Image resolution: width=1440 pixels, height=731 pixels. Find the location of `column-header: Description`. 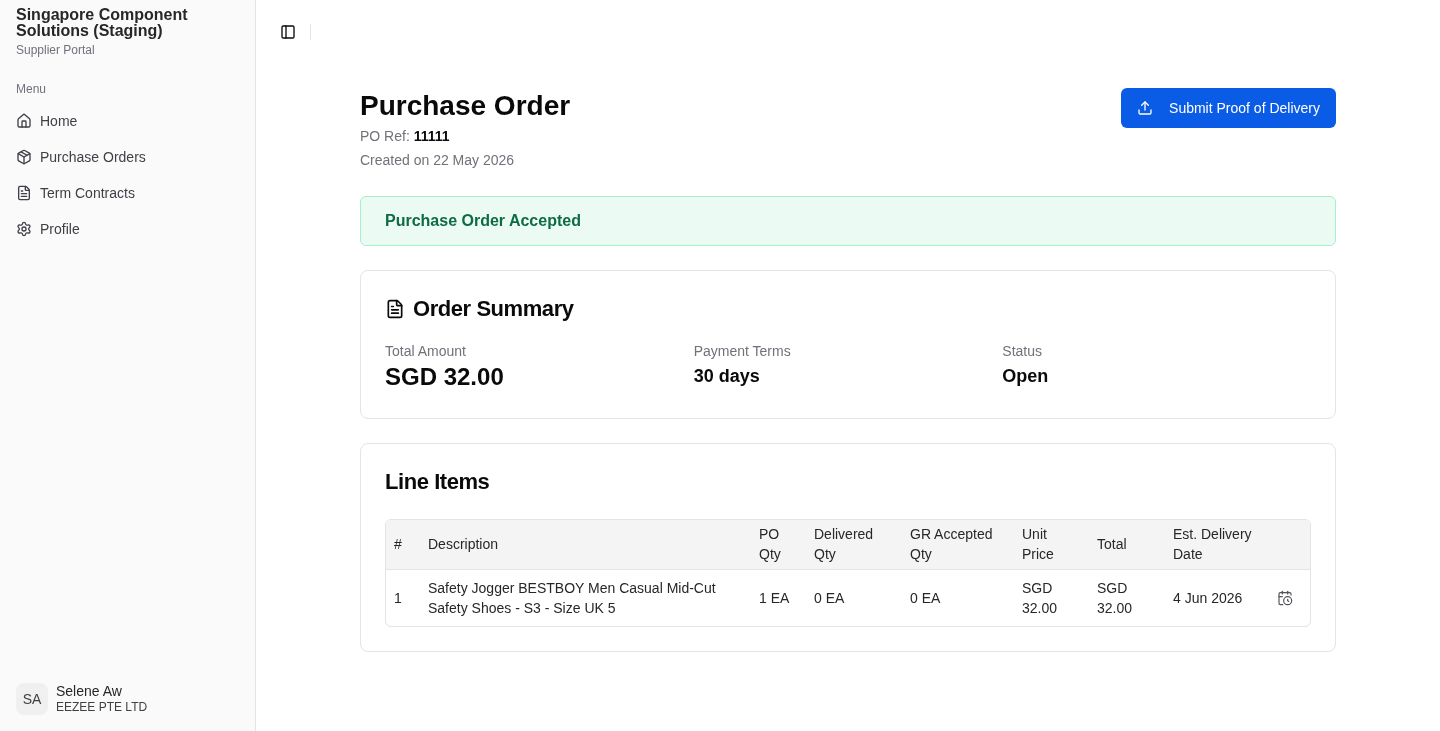

column-header: Description is located at coordinates (464, 545).